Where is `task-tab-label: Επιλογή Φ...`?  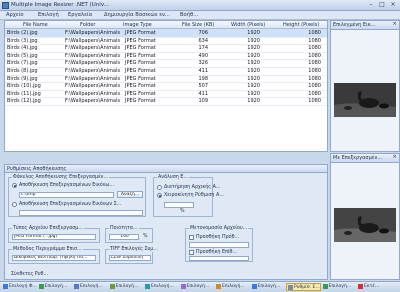
task-tab-label: Επιλογή Φ... is located at coordinates (23, 286).